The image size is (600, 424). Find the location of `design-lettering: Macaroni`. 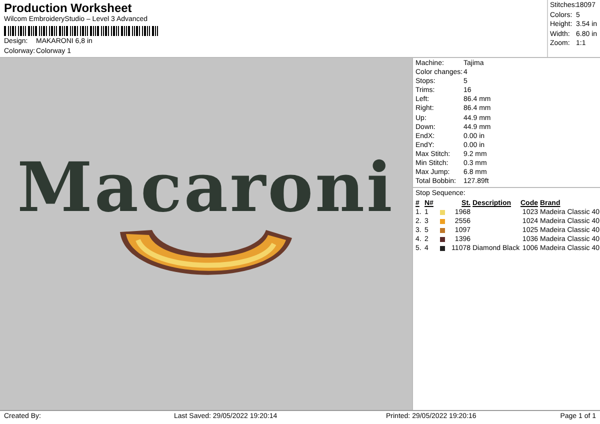

design-lettering: Macaroni is located at coordinates (205, 188).